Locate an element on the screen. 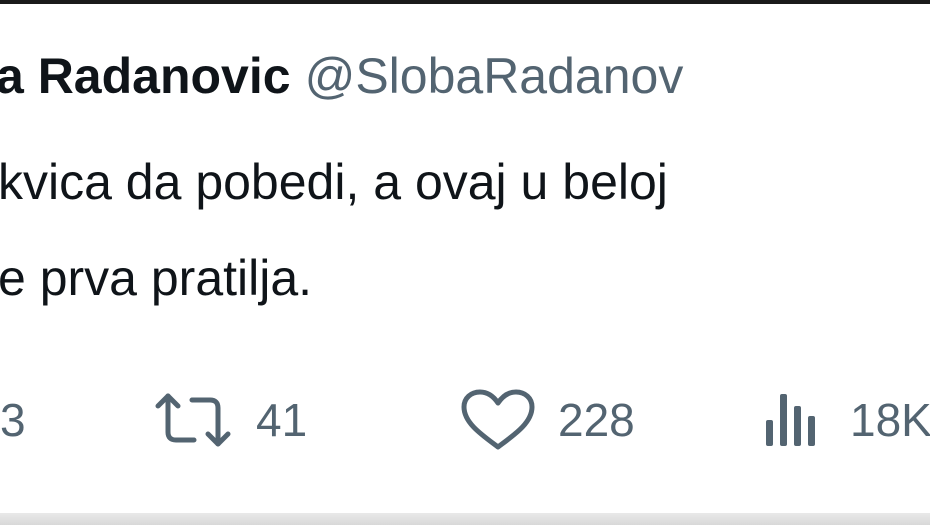  retweet-button: 41 is located at coordinates (228, 420).